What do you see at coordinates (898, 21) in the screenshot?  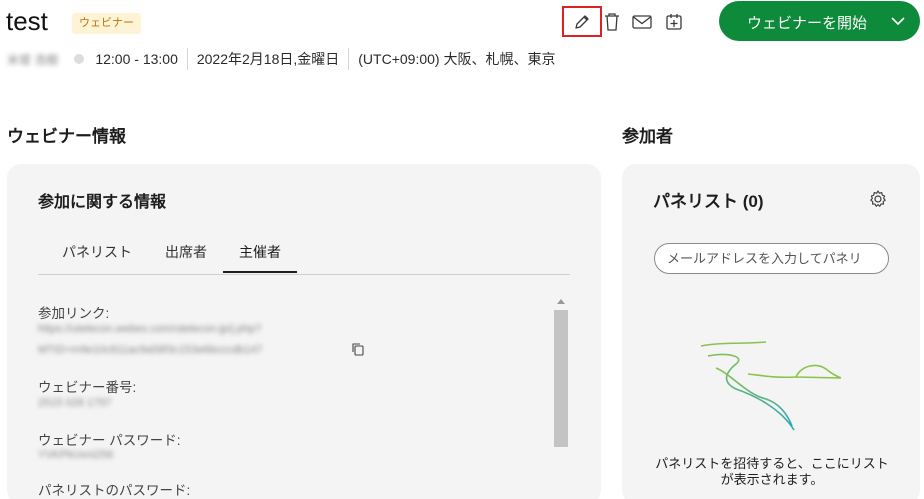 I see `chevron-down-icon` at bounding box center [898, 21].